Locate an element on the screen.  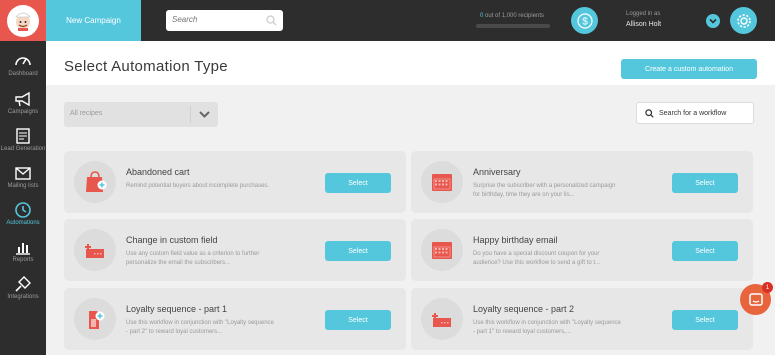
app-logo is located at coordinates (23, 20).